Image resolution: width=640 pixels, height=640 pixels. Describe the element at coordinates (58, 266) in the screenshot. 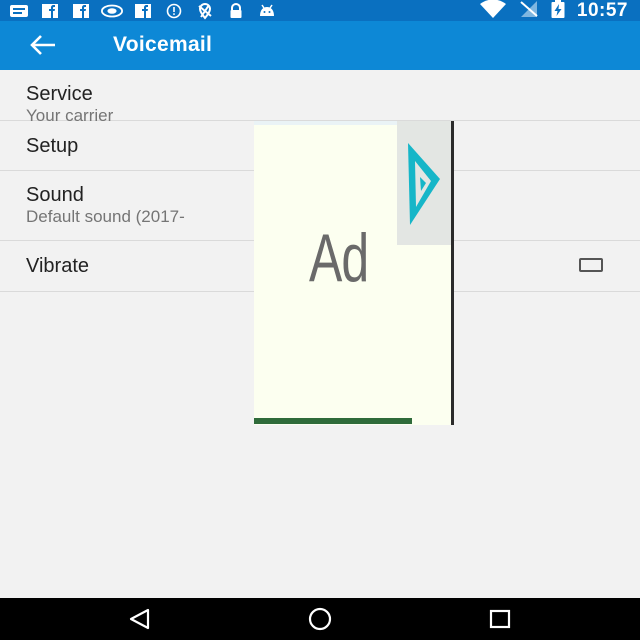

I see `setting-title: Vibrate` at that location.